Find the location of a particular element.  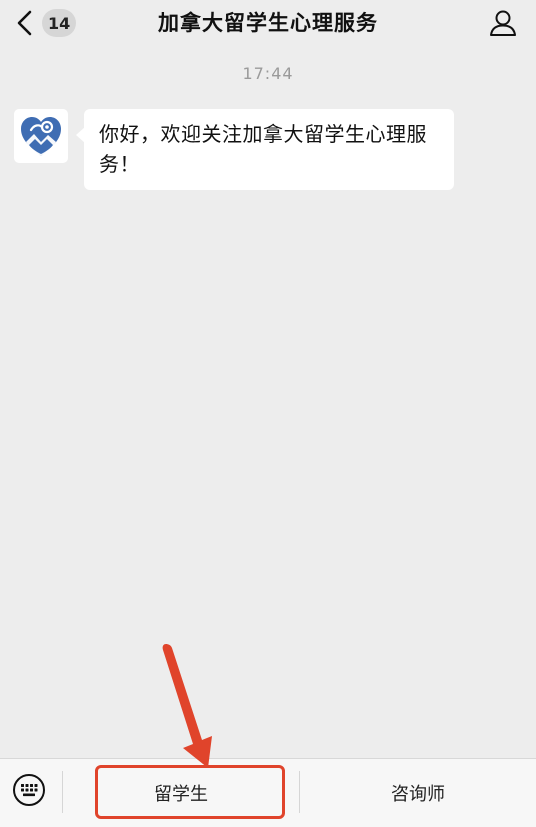

chat-title: 加拿大留学生心理服务 is located at coordinates (268, 23).